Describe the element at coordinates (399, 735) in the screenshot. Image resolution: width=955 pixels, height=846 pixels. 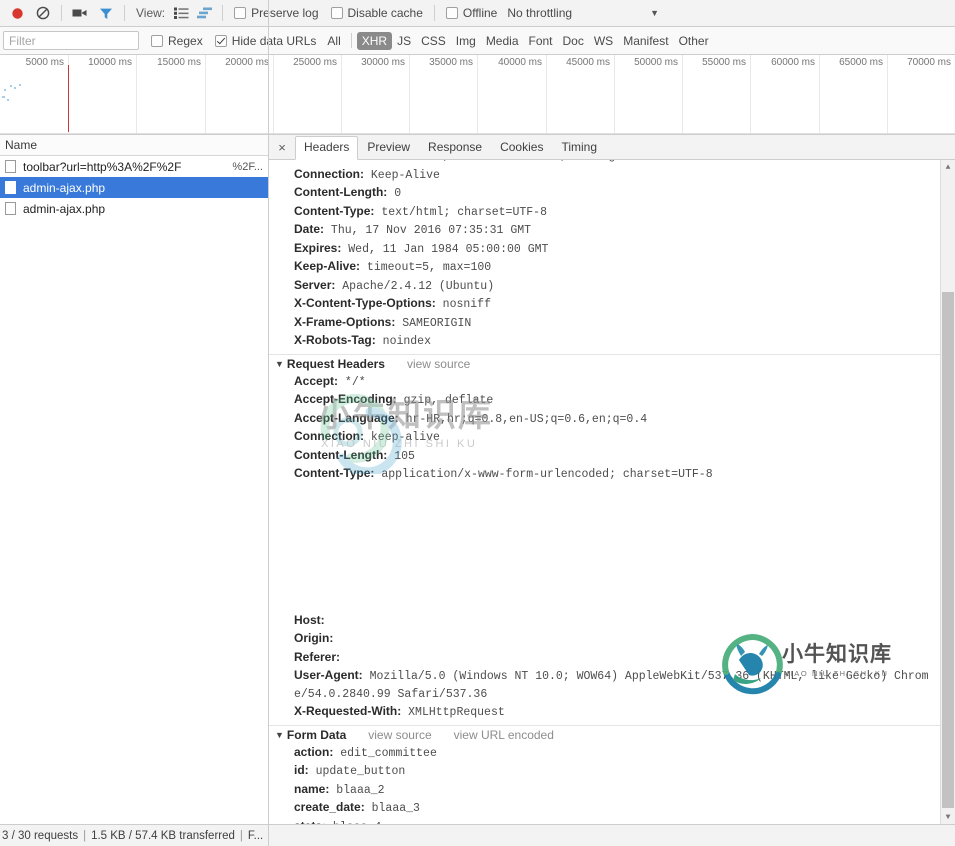
I see `form-view-source-link: view source` at that location.